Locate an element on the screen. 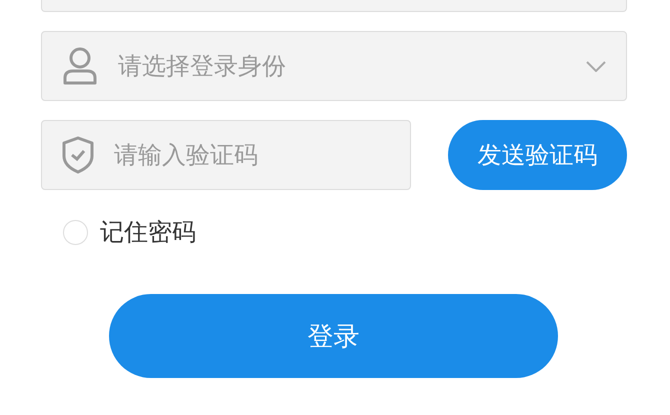  send-code-button: 发送验证码 is located at coordinates (537, 155).